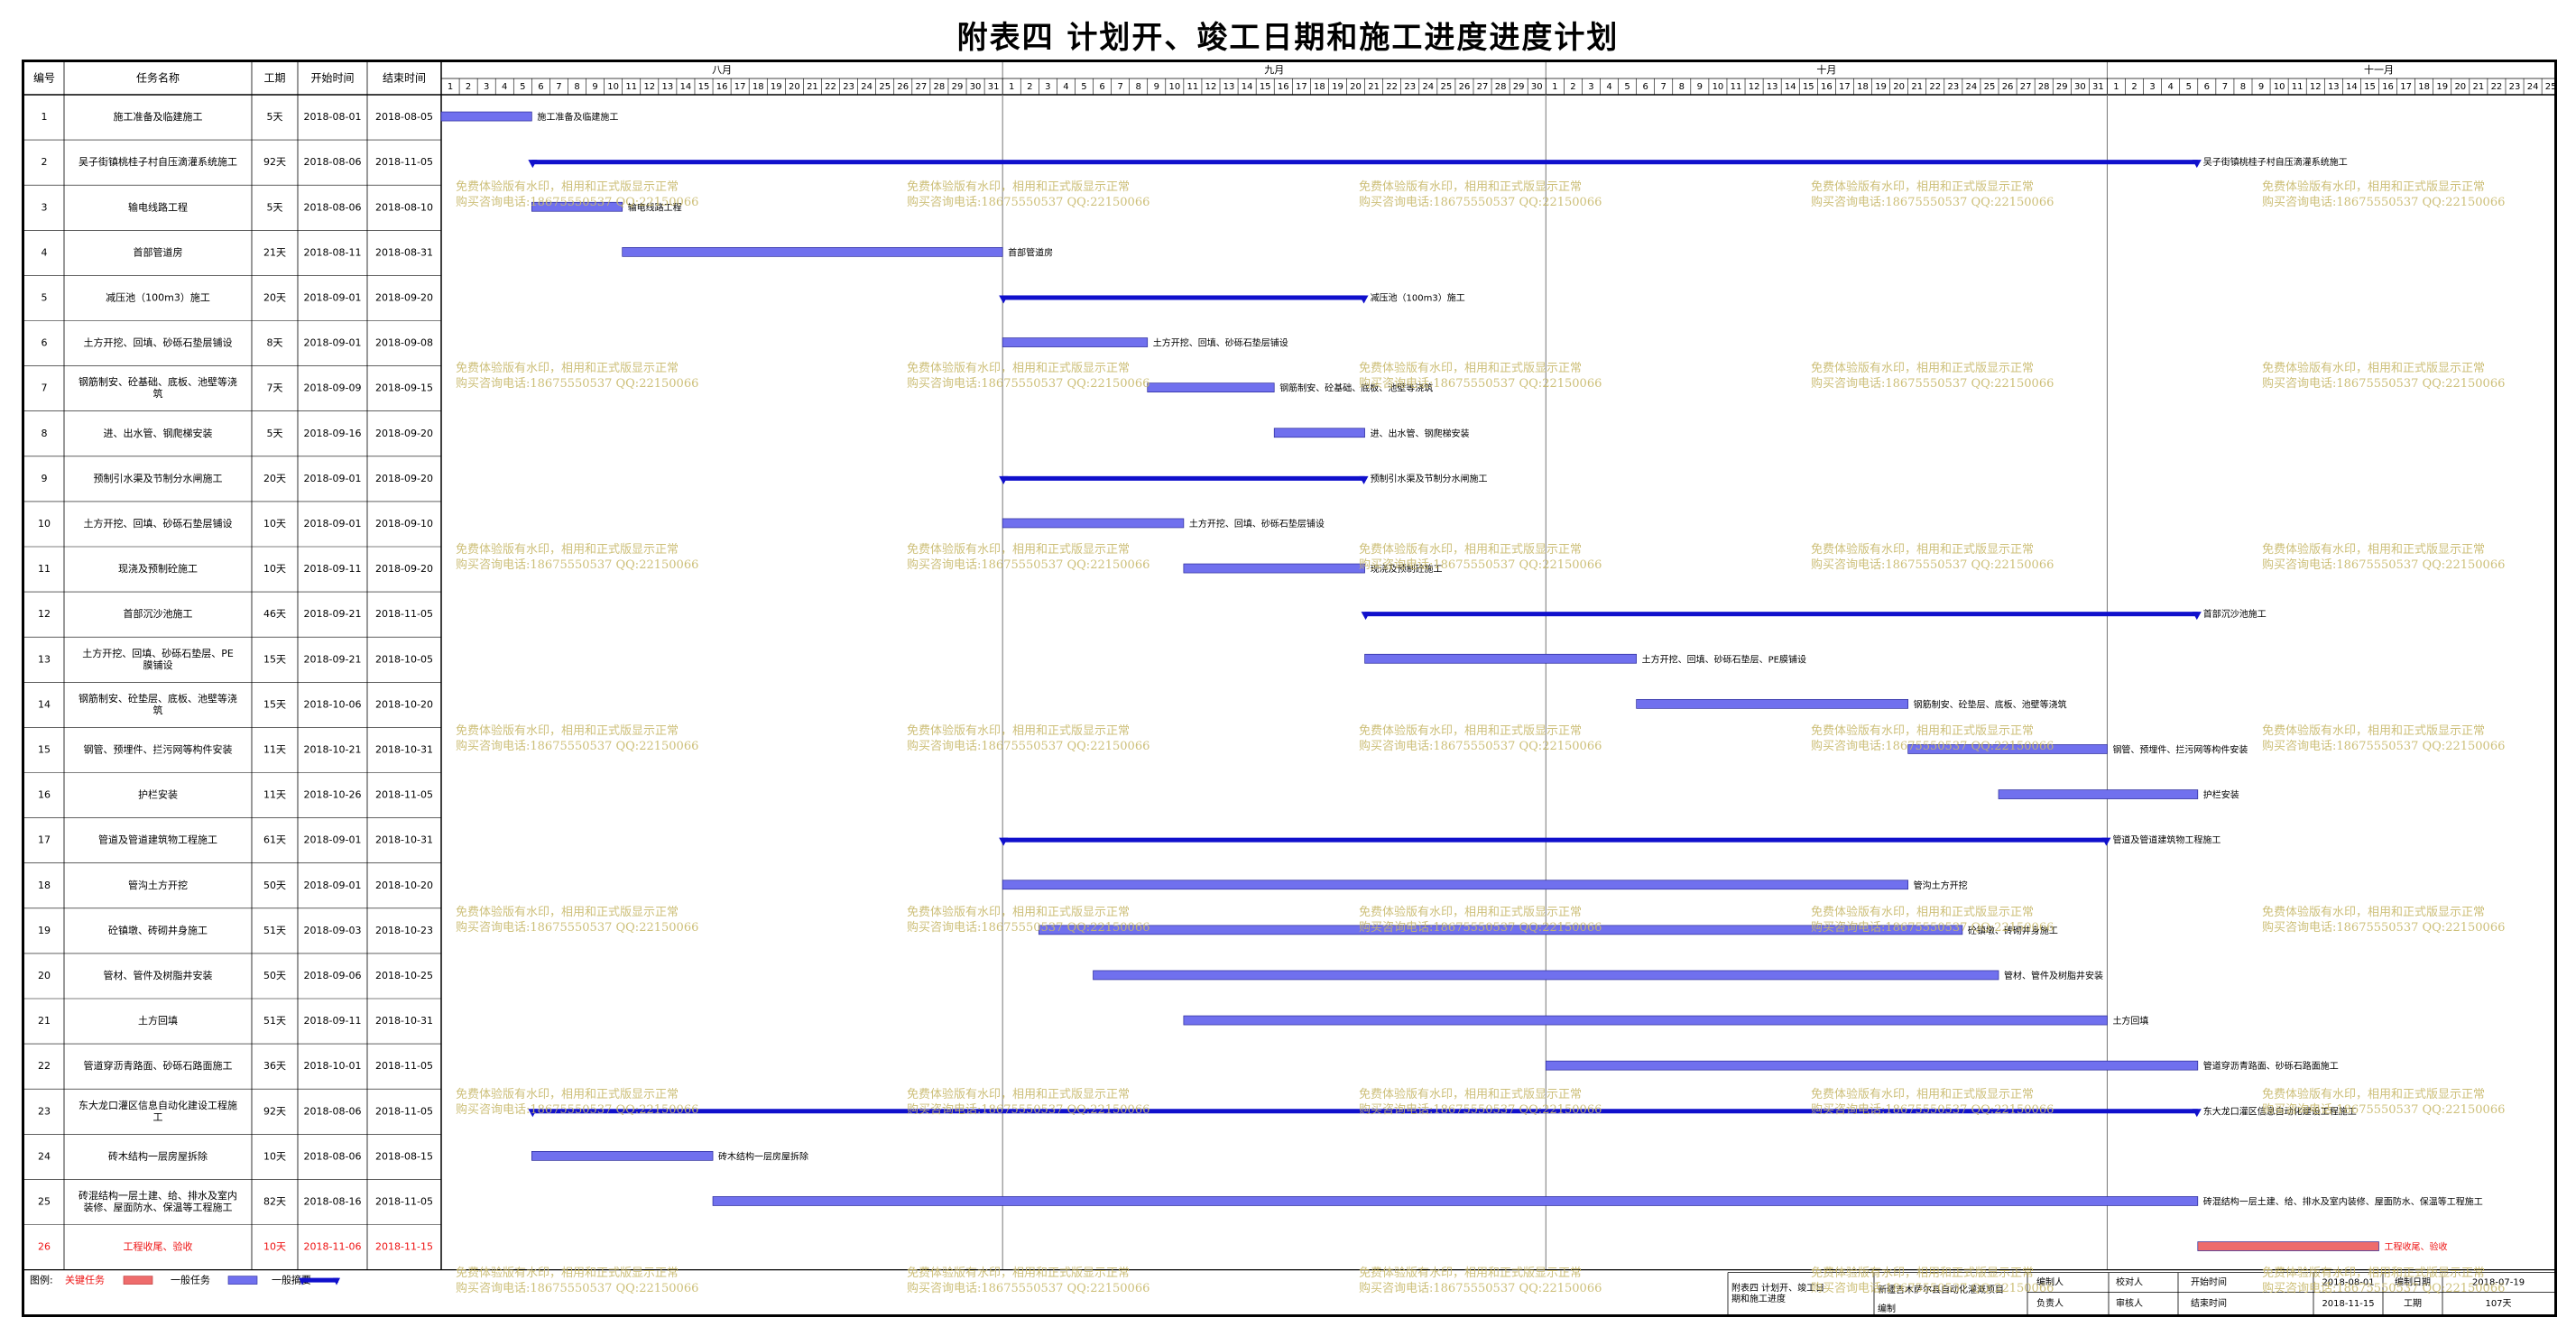 The image size is (2576, 1336). Describe the element at coordinates (333, 1201) in the screenshot. I see `task-start: 2018-08-16` at that location.